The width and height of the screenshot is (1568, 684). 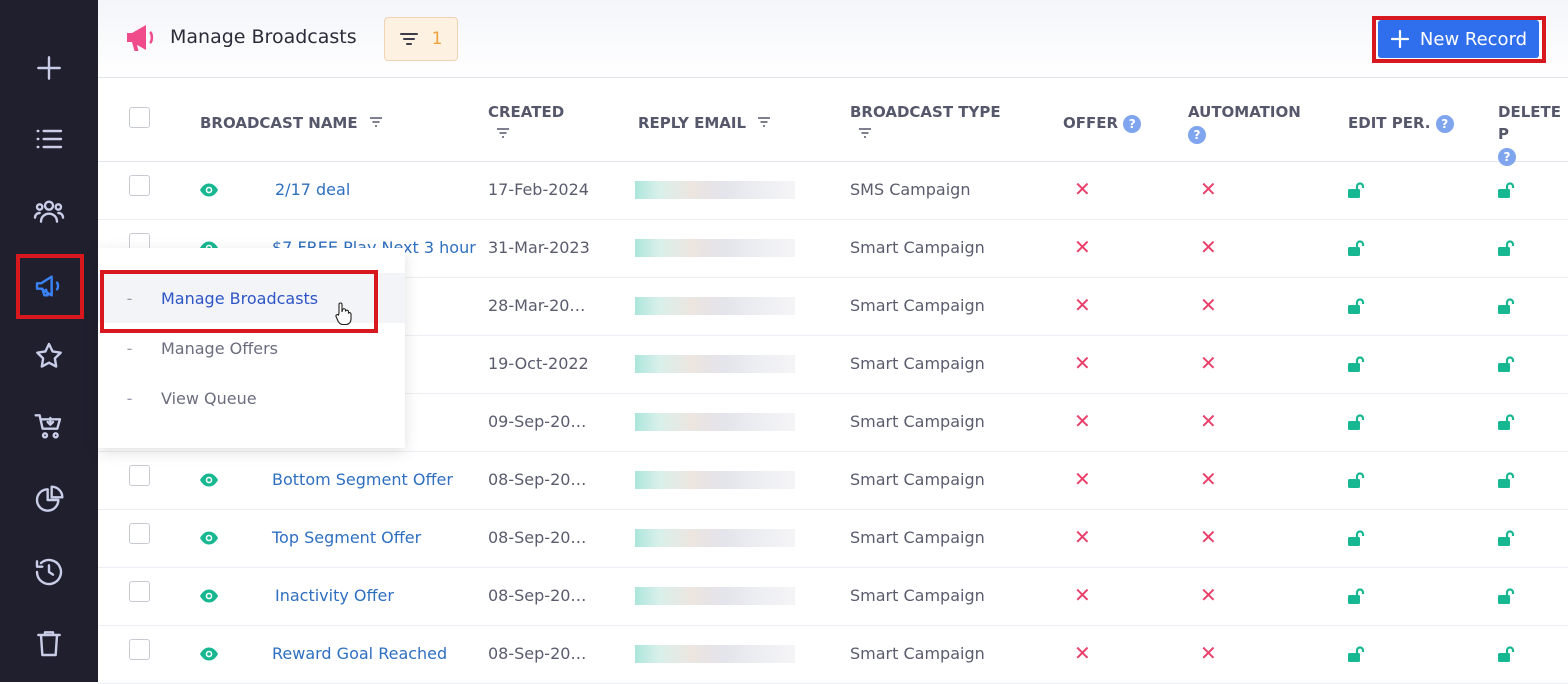 I want to click on table-row: 2/17 deal 17-Feb-2024 SMS Campaign ✕ ✕, so click(x=833, y=191).